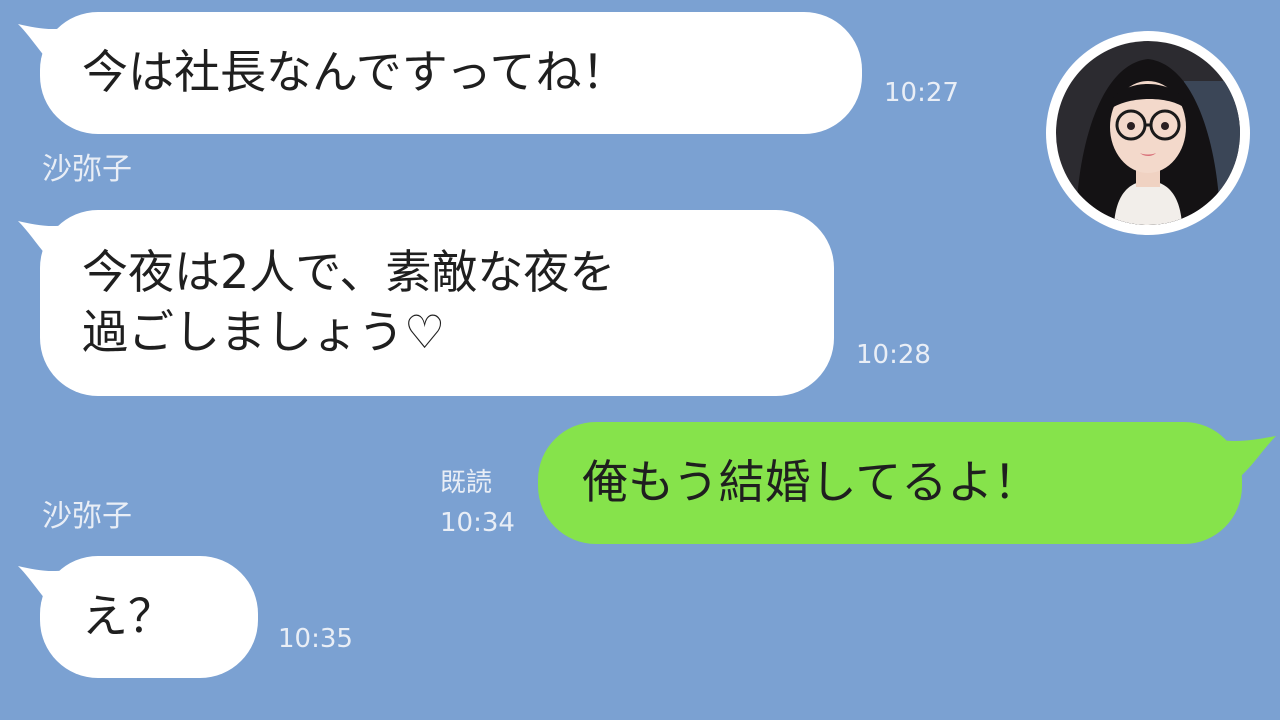 This screenshot has width=1280, height=720. What do you see at coordinates (466, 483) in the screenshot?
I see `read-receipt: 既読` at bounding box center [466, 483].